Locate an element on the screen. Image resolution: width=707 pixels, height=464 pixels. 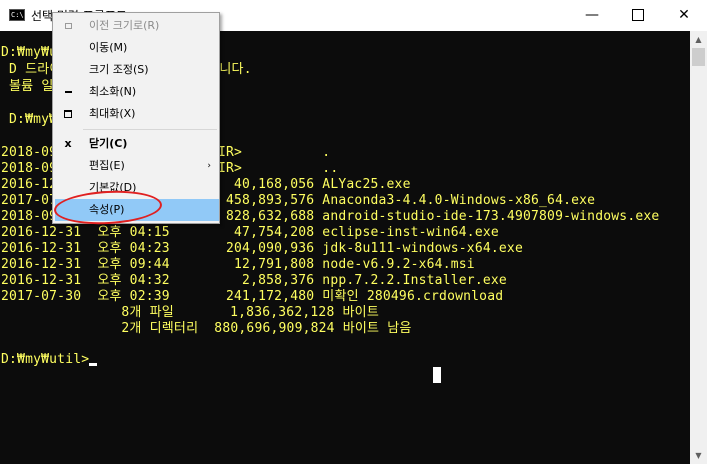
submenu-arrow-icon: › is located at coordinates (209, 166).